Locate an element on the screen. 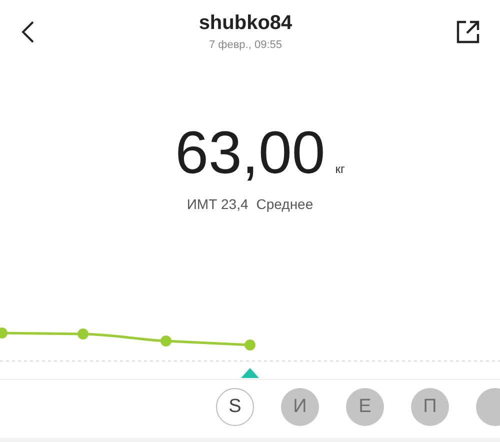  weight-value: 63,00 is located at coordinates (250, 153).